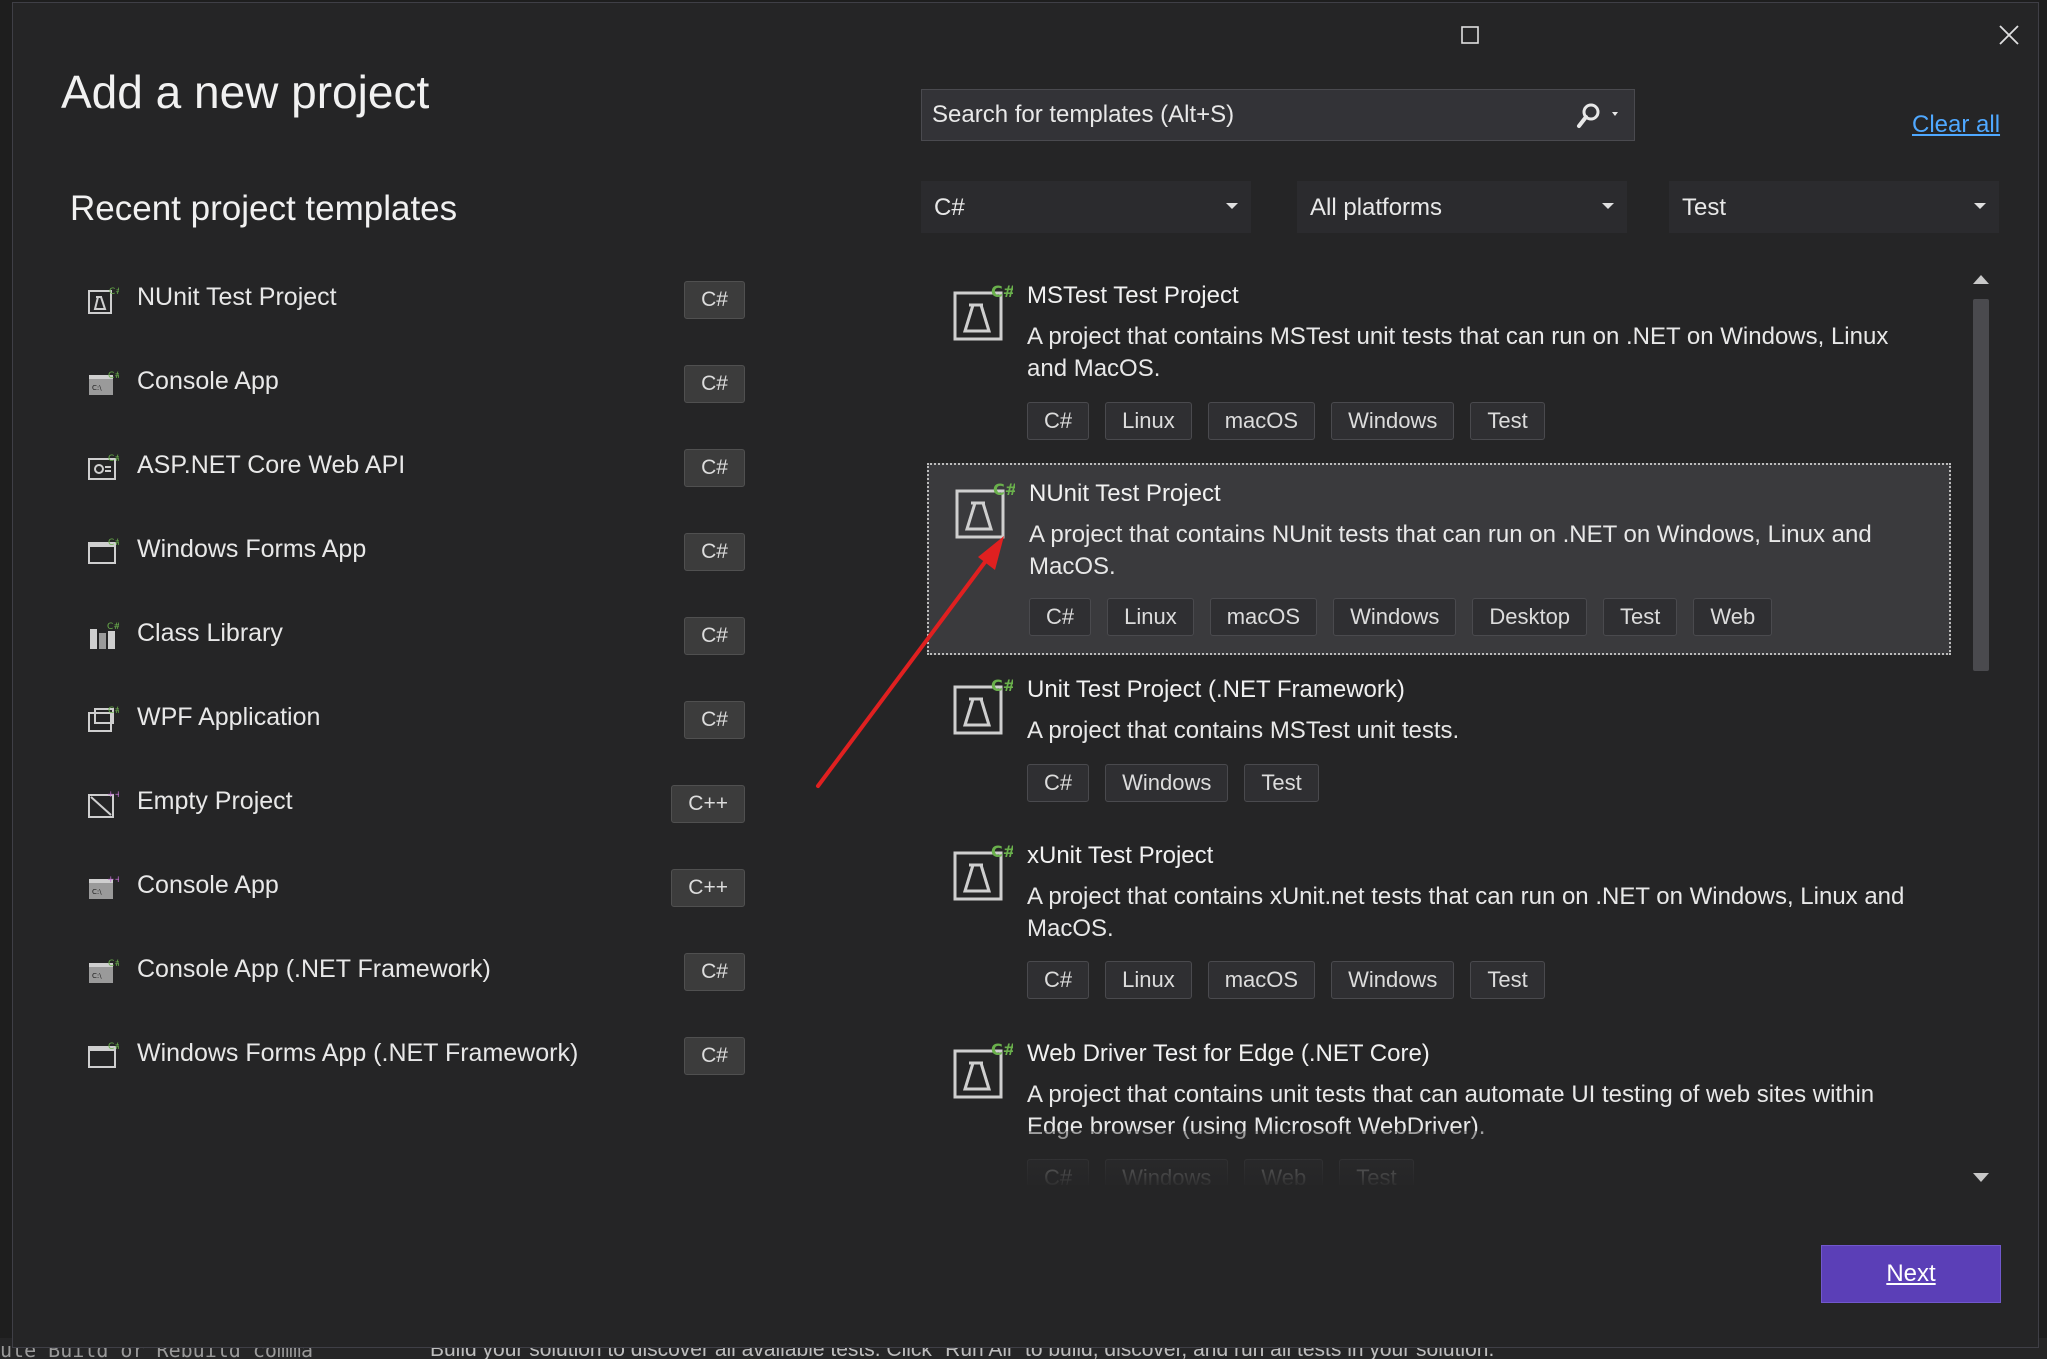 This screenshot has height=1359, width=2047. I want to click on language-filter-value: C#, so click(949, 207).